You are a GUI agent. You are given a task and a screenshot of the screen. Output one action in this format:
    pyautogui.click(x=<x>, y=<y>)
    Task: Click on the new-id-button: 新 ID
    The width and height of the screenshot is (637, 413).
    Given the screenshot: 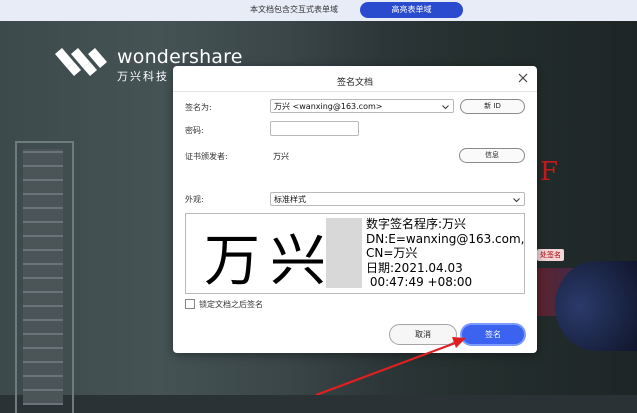 What is the action you would take?
    pyautogui.click(x=492, y=106)
    